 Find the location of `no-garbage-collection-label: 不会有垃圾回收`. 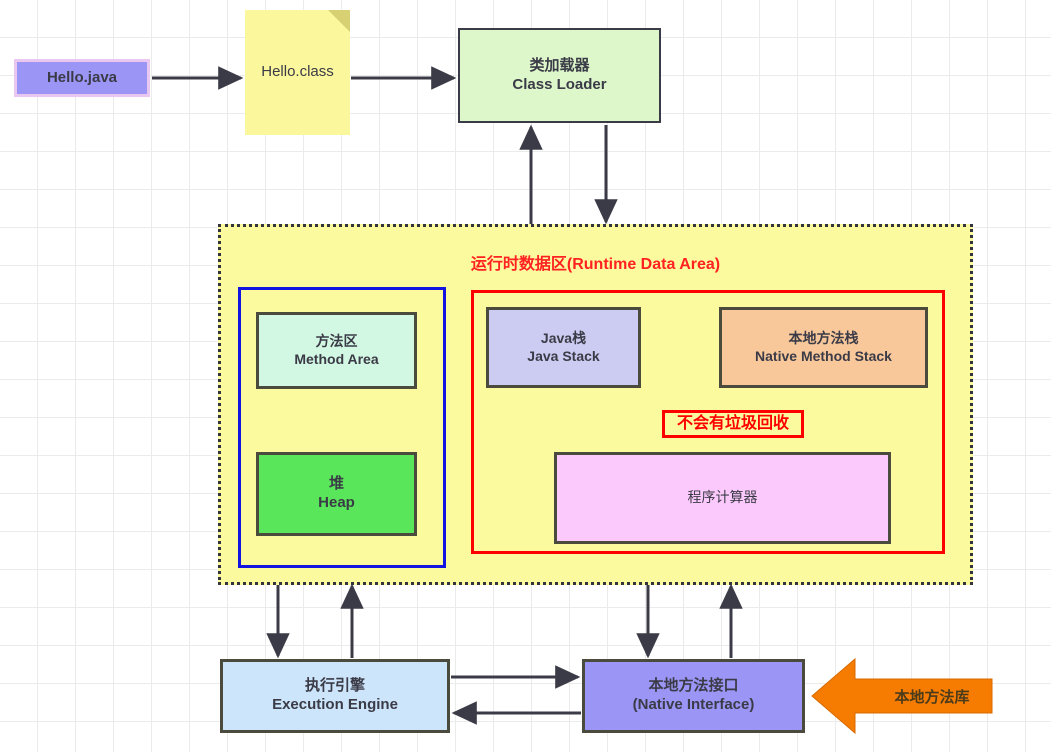

no-garbage-collection-label: 不会有垃圾回收 is located at coordinates (732, 423).